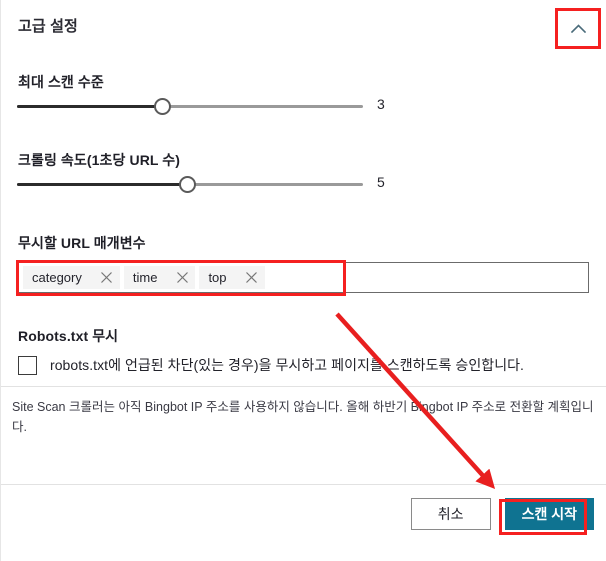  Describe the element at coordinates (217, 277) in the screenshot. I see `chip-label: top` at that location.